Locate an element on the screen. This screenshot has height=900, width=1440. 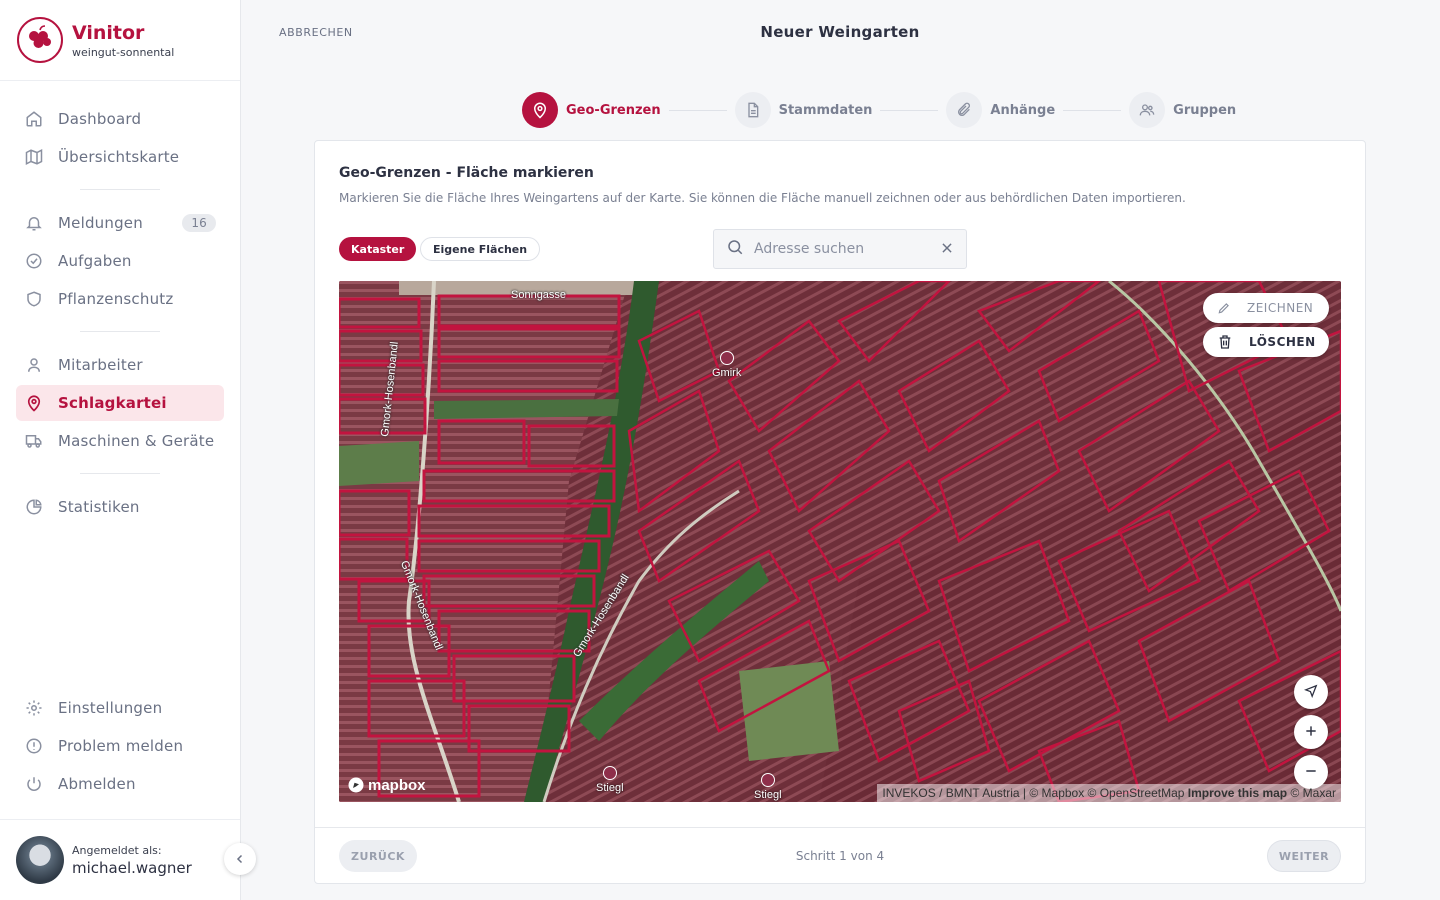
nav-item-field-register: Schlagkartei is located at coordinates (120, 403).